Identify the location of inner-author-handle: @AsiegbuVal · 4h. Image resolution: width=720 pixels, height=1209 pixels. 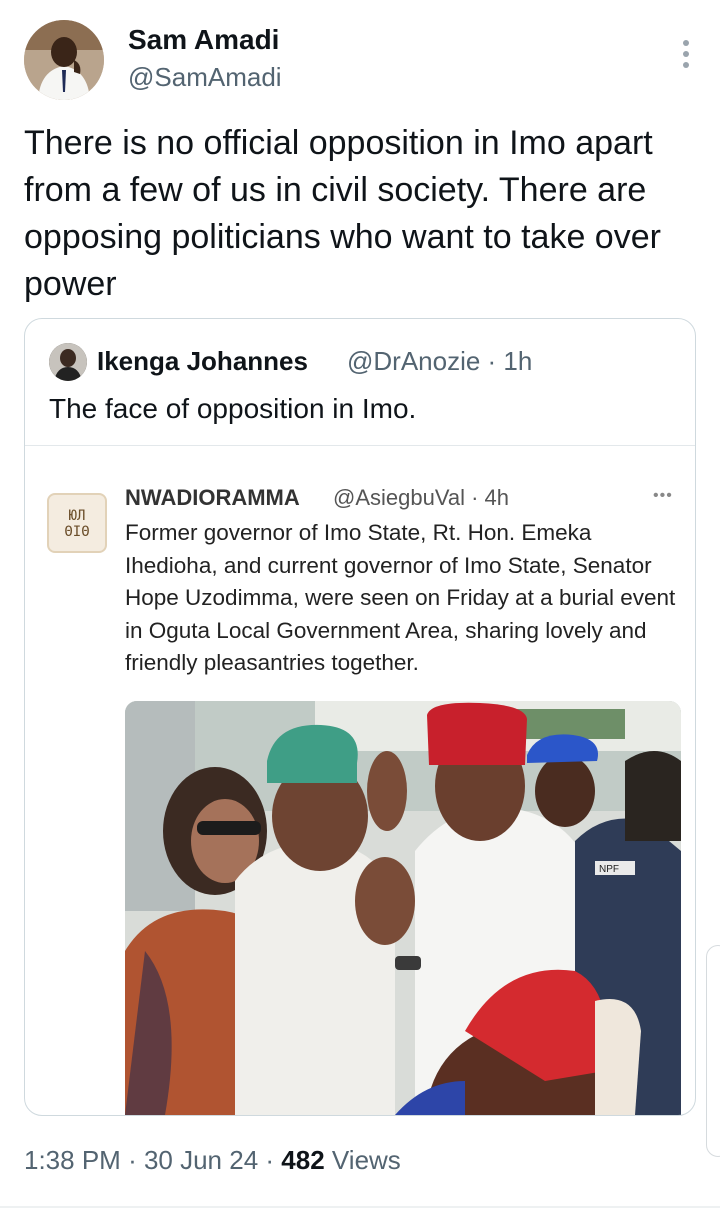
(421, 497).